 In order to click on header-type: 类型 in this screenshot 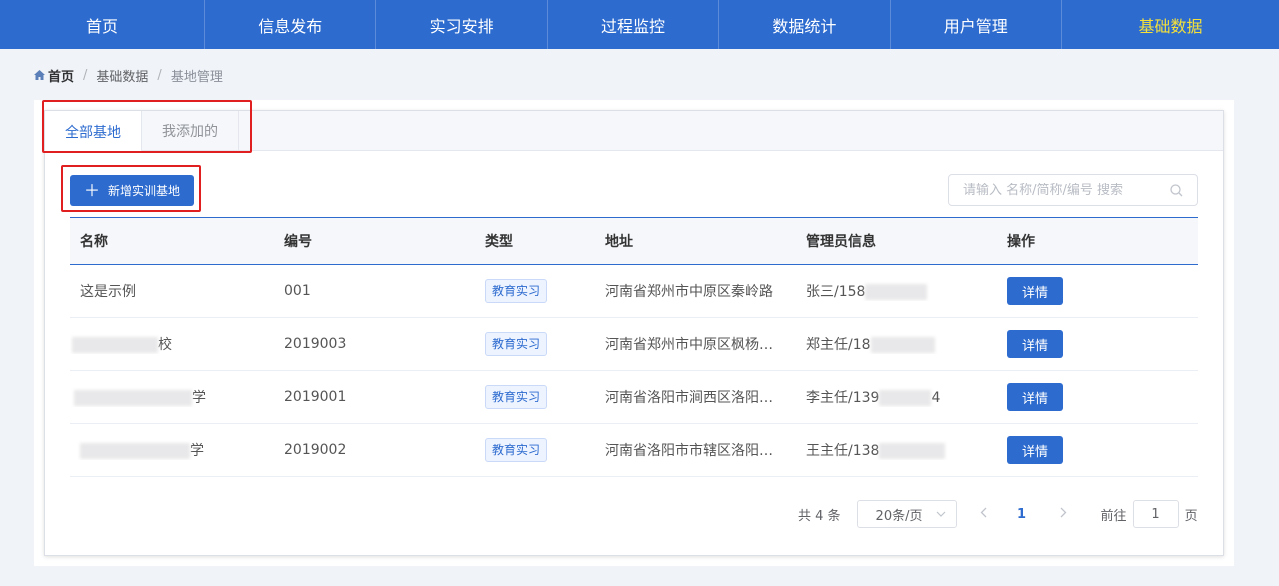, I will do `click(499, 242)`.